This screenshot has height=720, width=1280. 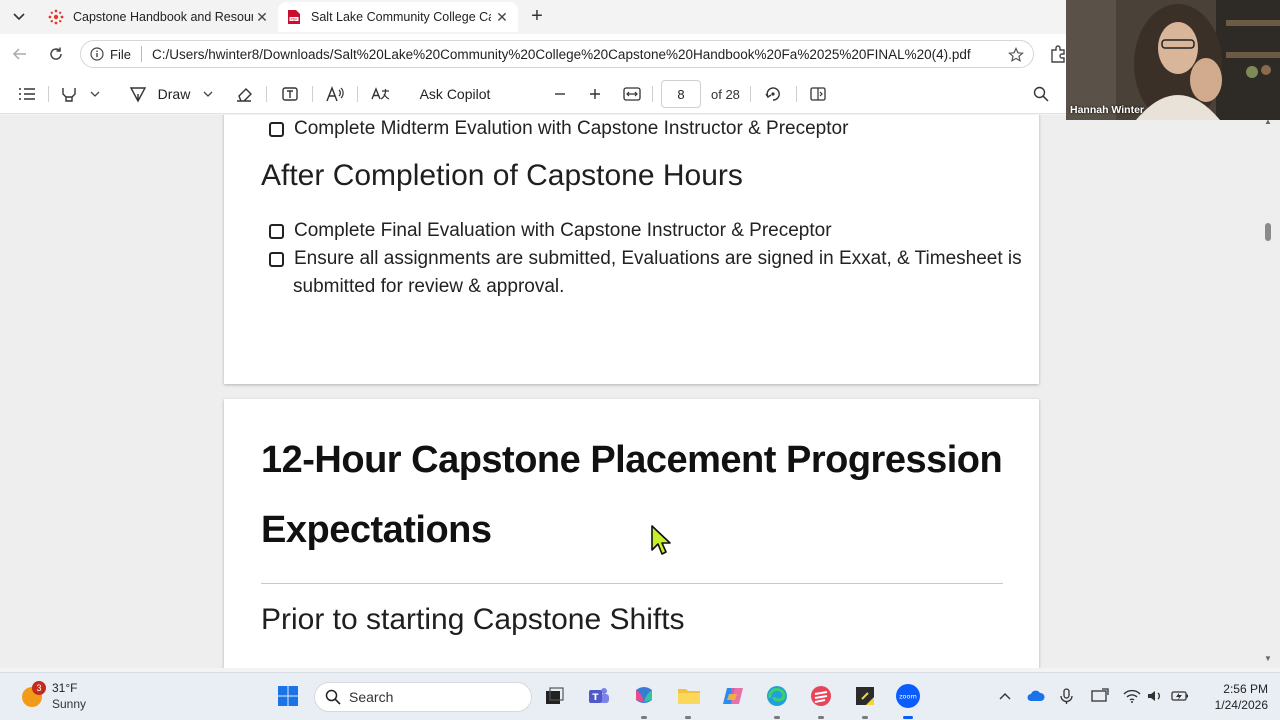 What do you see at coordinates (19, 17) in the screenshot?
I see `tab-actions-menu-icon` at bounding box center [19, 17].